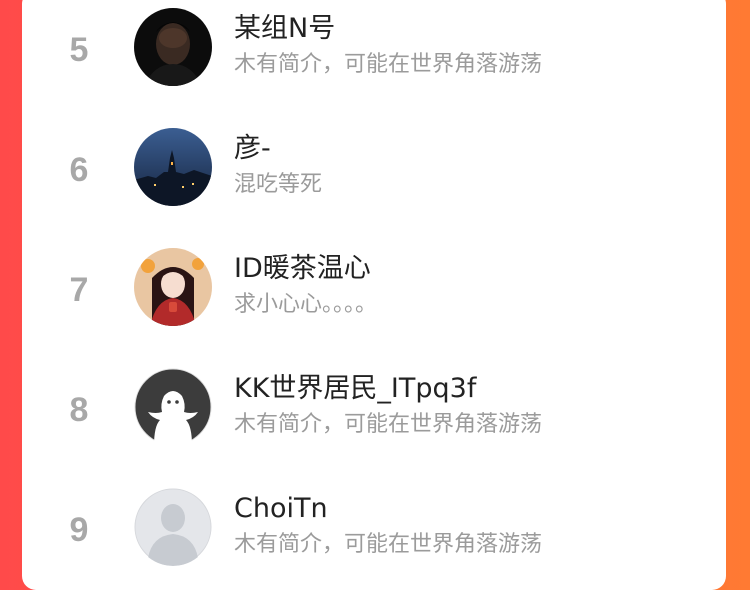 The width and height of the screenshot is (750, 590). I want to click on avatar-default-ghost-icon, so click(173, 407).